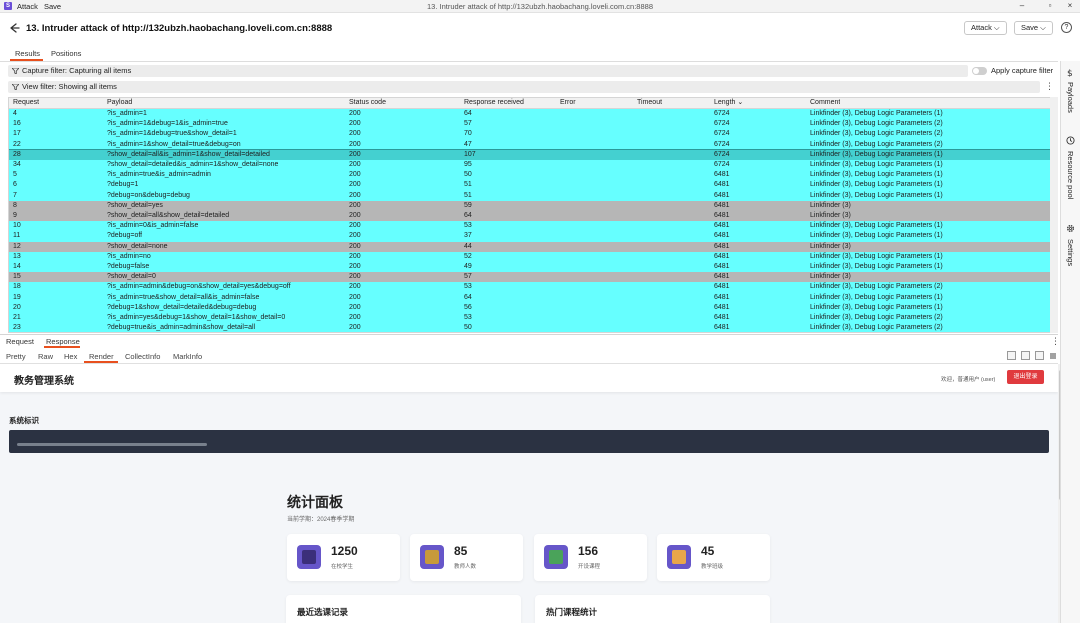 The height and width of the screenshot is (623, 1080). What do you see at coordinates (1070, 72) in the screenshot?
I see `payloads-icon: $` at bounding box center [1070, 72].